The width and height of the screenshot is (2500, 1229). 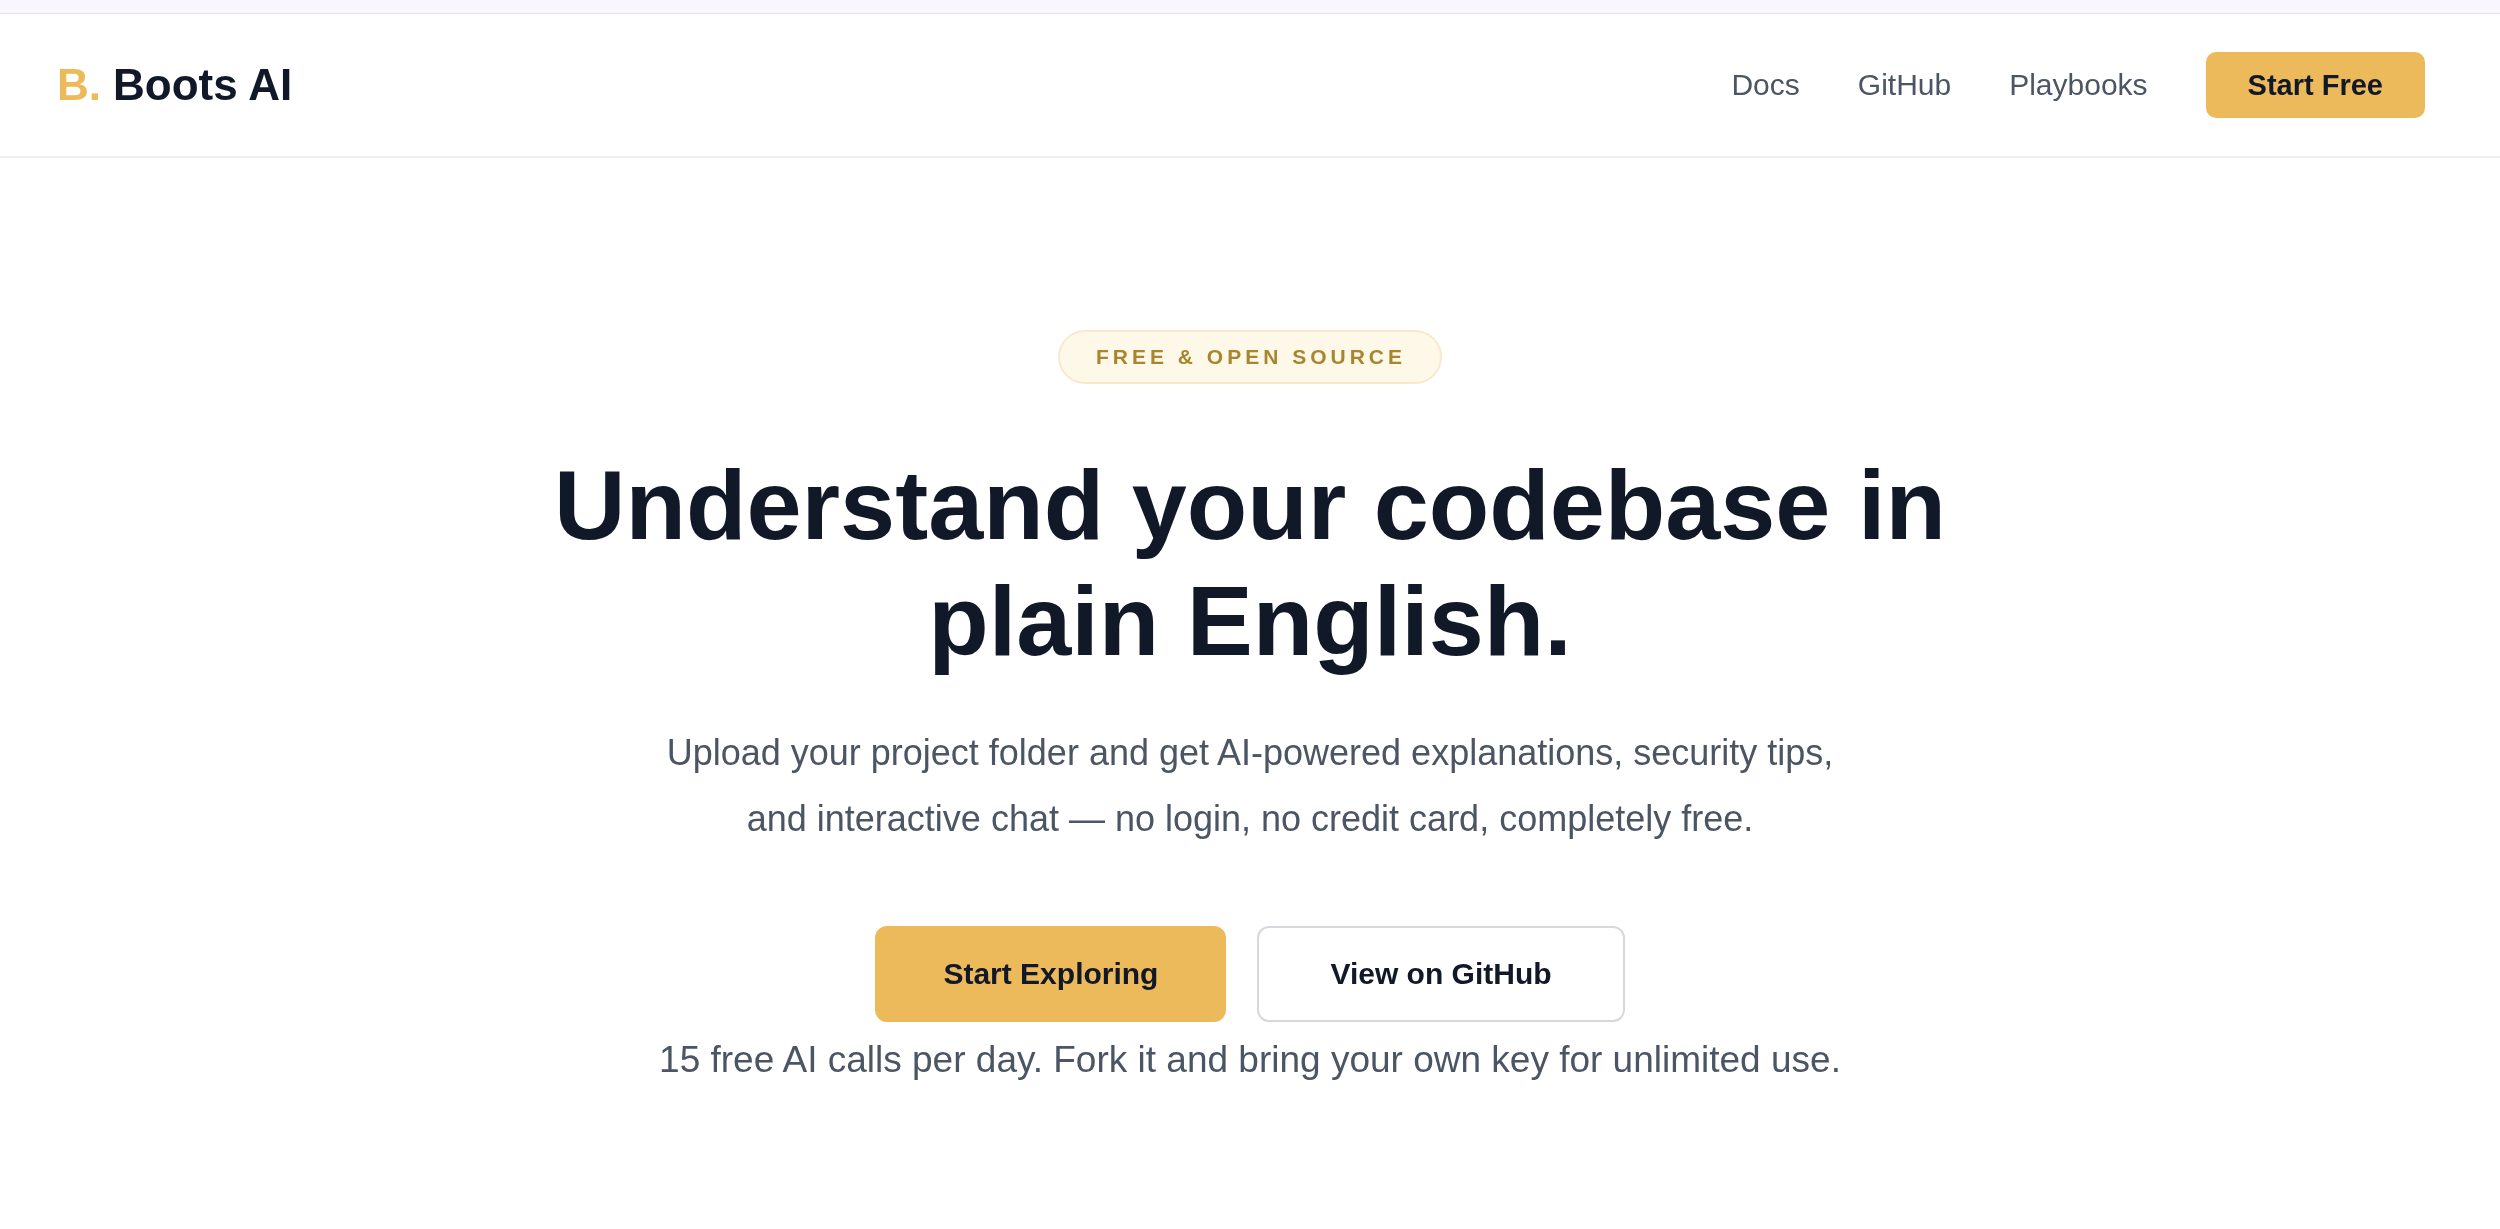 I want to click on github-button: View on GitHub, so click(x=1441, y=974).